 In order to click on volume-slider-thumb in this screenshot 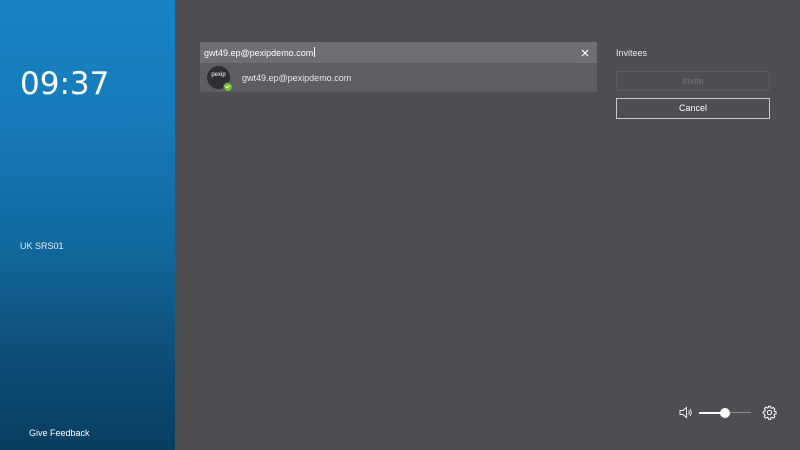, I will do `click(725, 413)`.